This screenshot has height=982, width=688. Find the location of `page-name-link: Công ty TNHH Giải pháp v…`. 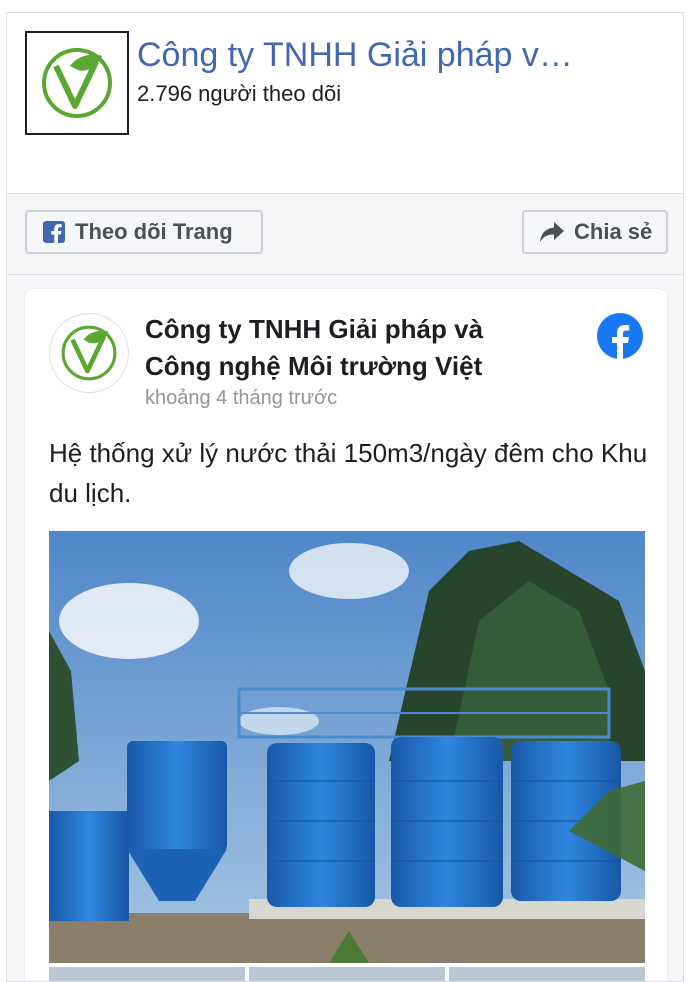

page-name-link: Công ty TNHH Giải pháp v… is located at coordinates (397, 55).